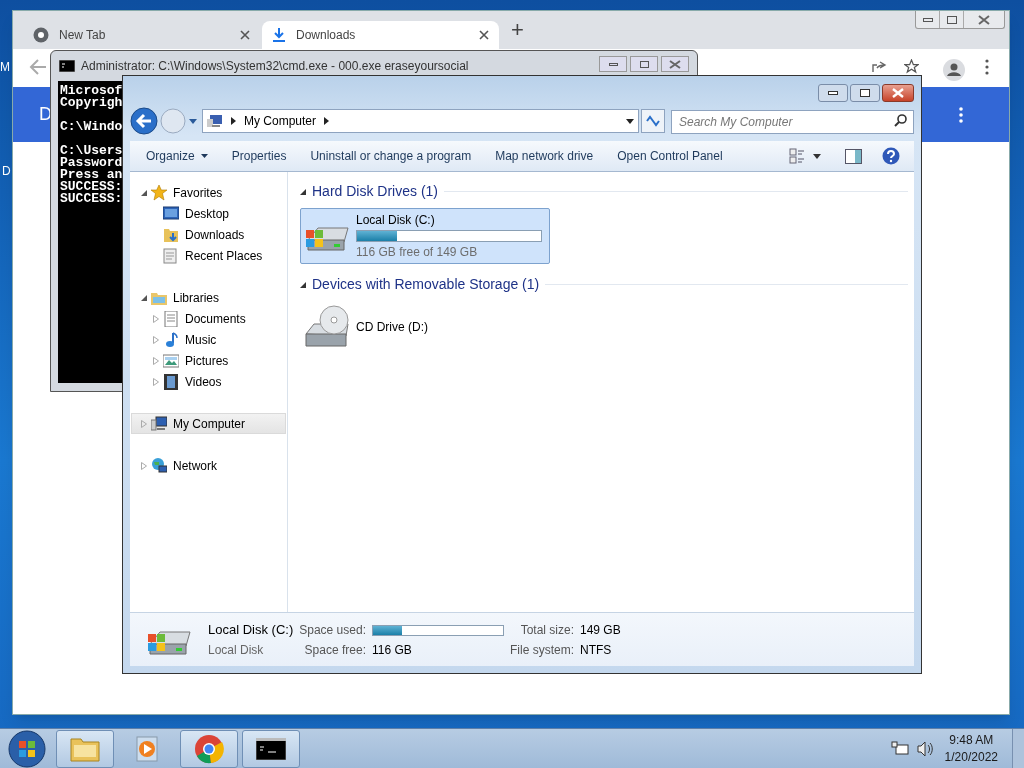 This screenshot has width=1024, height=768. I want to click on help-icon, so click(891, 156).